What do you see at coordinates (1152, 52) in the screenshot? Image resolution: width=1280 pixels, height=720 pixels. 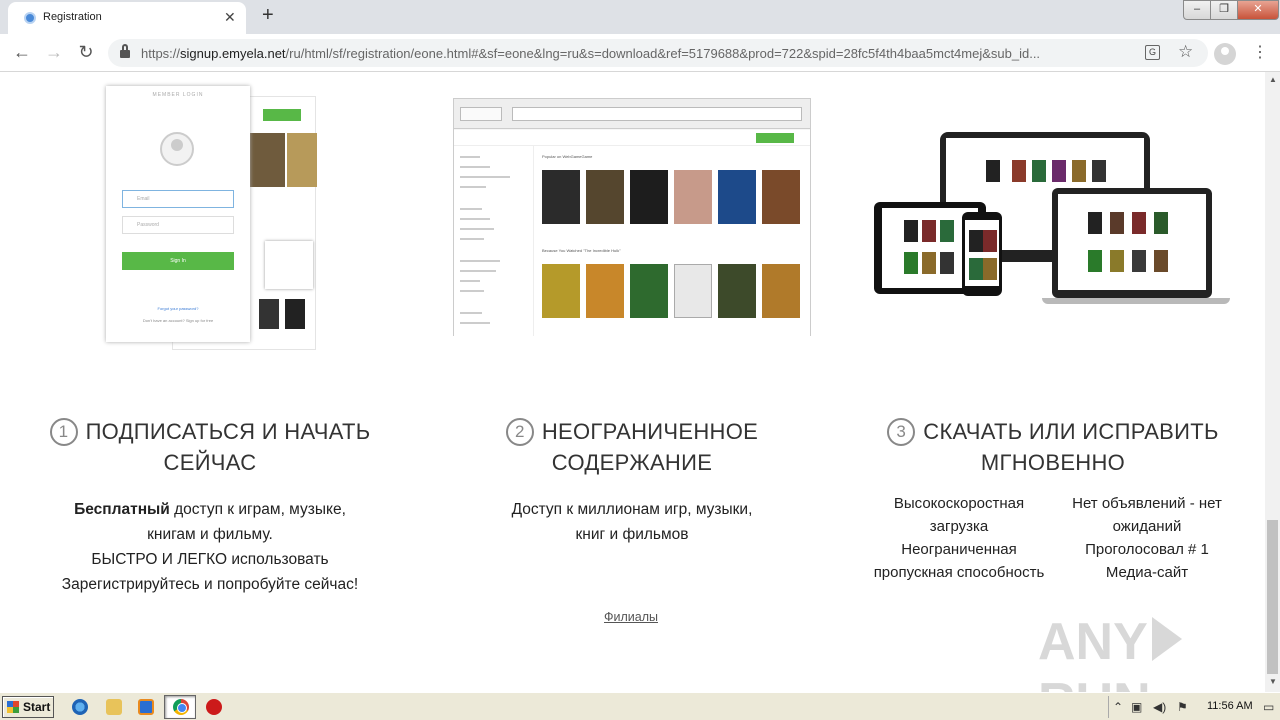 I see `translate-icon: G` at bounding box center [1152, 52].